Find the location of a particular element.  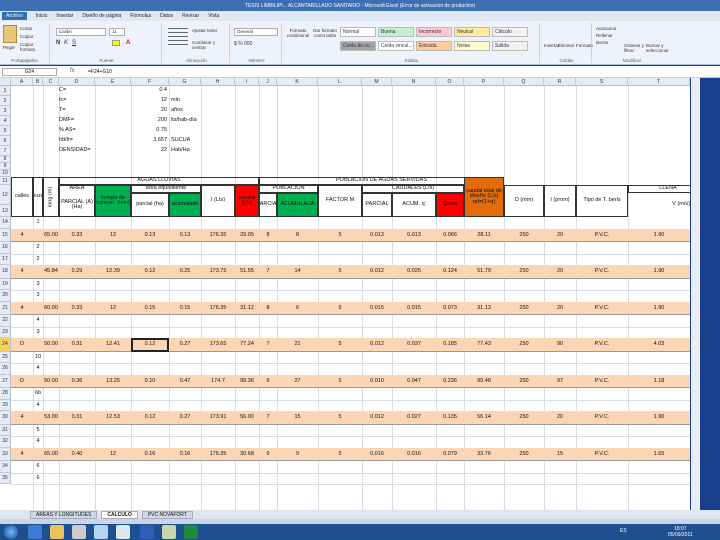

row-header-4: 4 is located at coordinates (5, 121).